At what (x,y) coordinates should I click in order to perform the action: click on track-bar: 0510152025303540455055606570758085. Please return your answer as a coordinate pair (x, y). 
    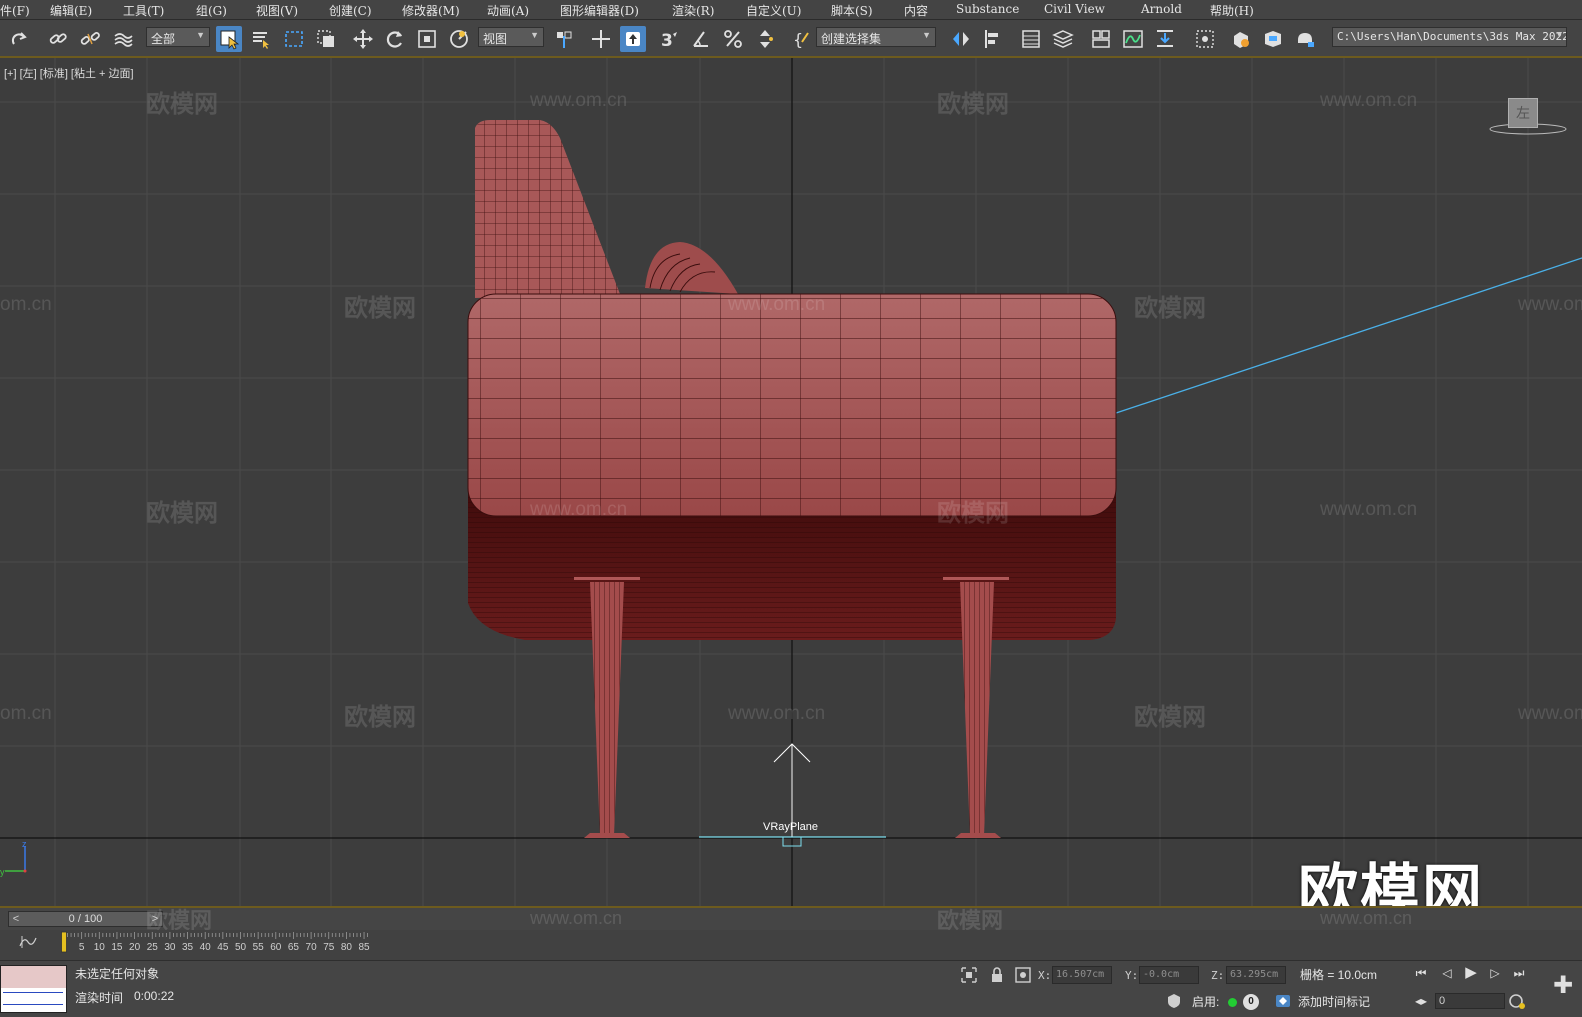
    Looking at the image, I should click on (791, 945).